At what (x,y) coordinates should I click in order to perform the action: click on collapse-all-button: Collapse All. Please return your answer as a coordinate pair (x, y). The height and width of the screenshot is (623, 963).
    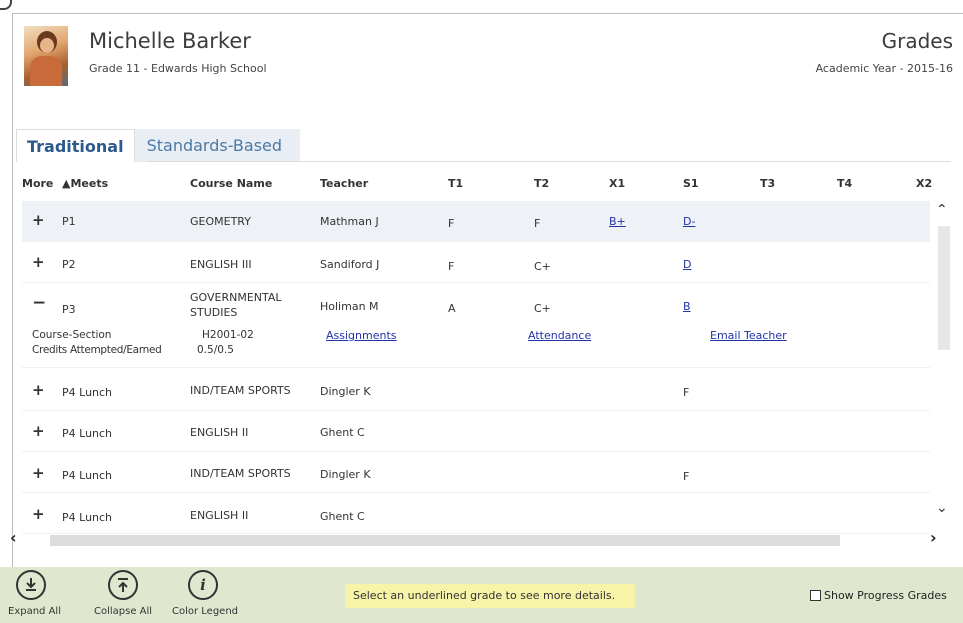
    Looking at the image, I should click on (123, 593).